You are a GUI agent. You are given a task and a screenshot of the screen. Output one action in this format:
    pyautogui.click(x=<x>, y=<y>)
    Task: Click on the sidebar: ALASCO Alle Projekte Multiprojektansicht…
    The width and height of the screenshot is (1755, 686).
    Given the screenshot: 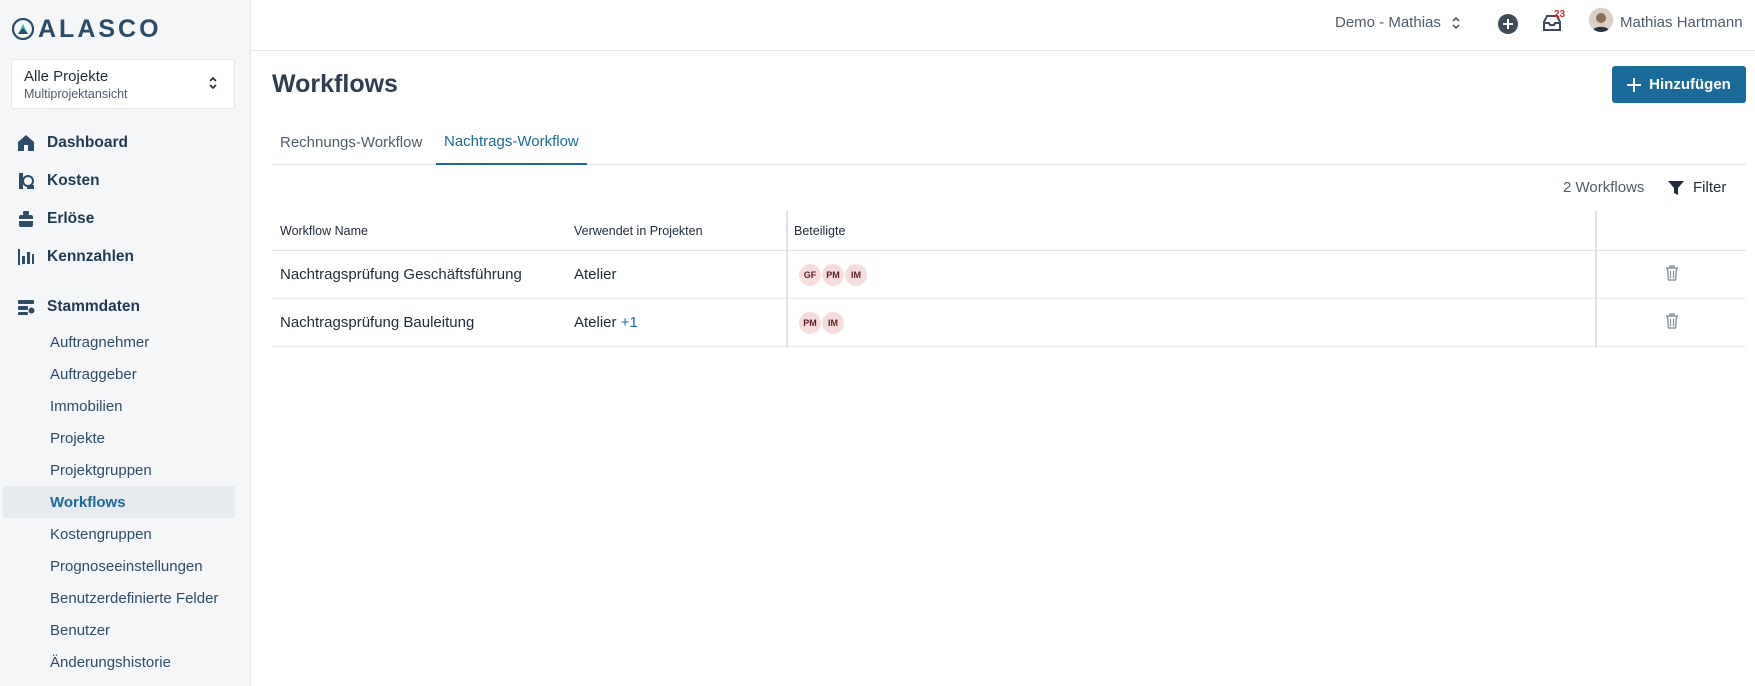 What is the action you would take?
    pyautogui.click(x=125, y=343)
    